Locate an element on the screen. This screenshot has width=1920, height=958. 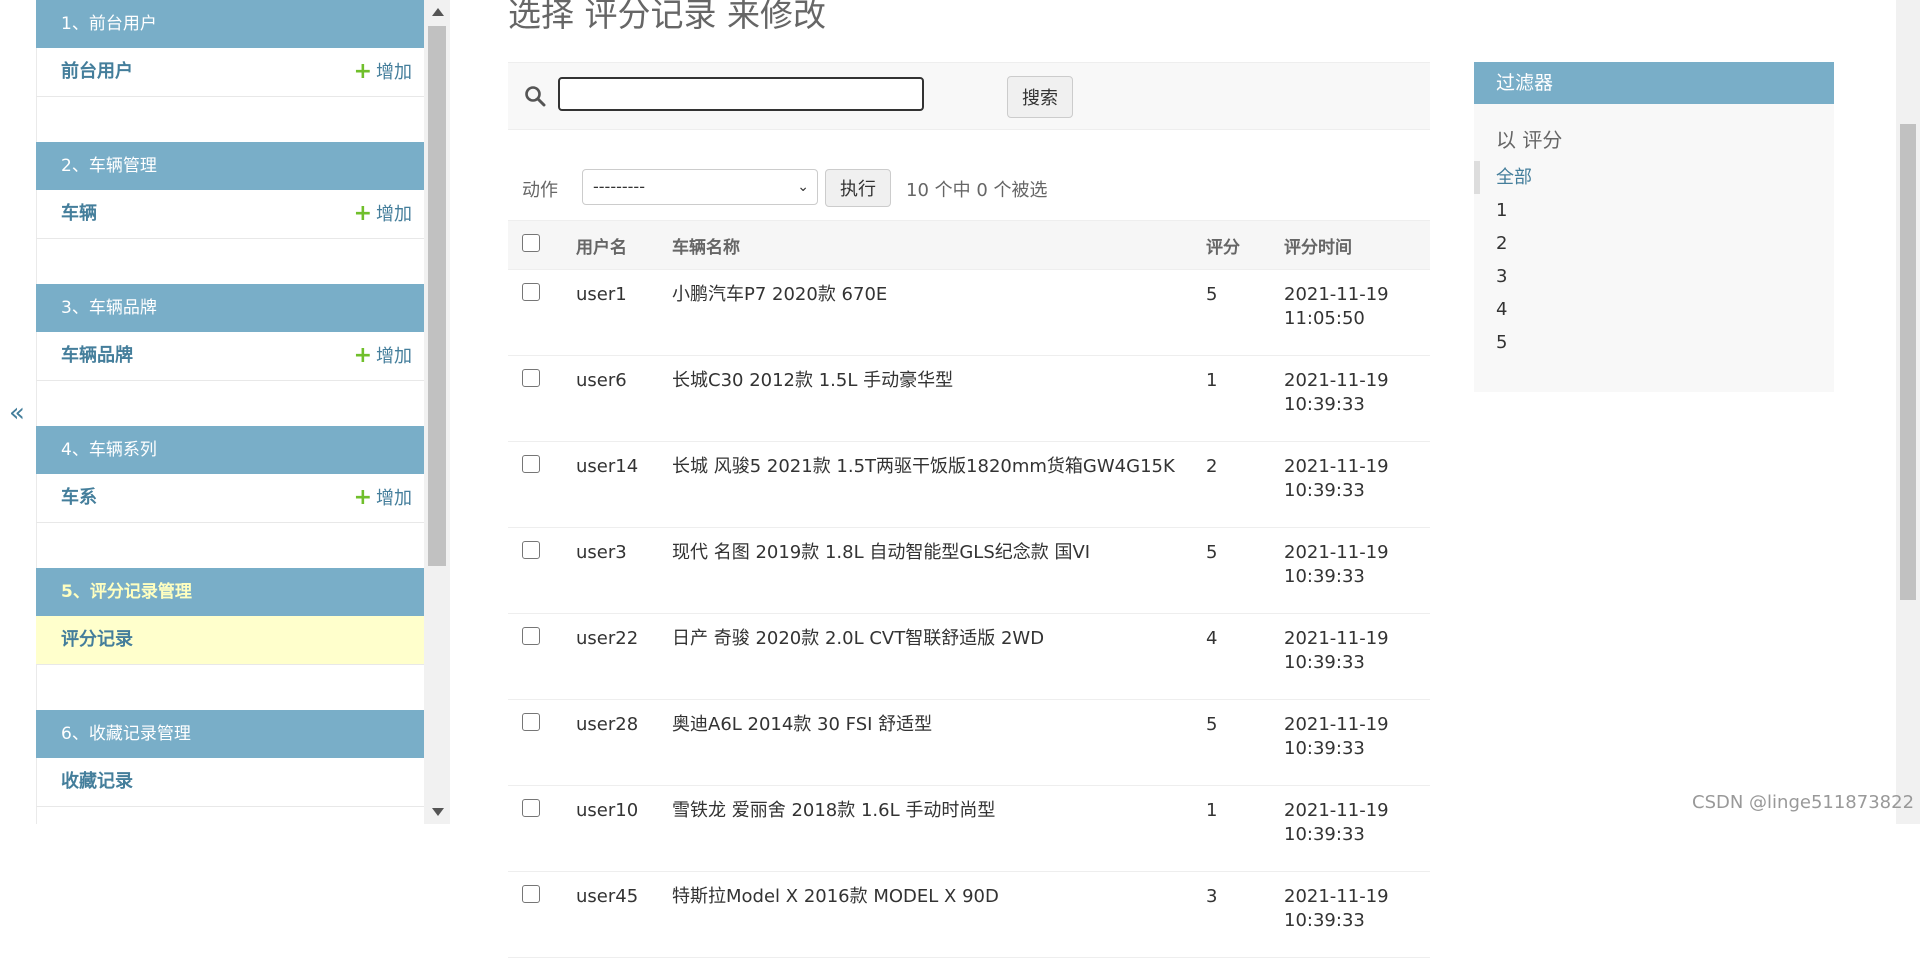
filter-option: 全部 is located at coordinates (1654, 177).